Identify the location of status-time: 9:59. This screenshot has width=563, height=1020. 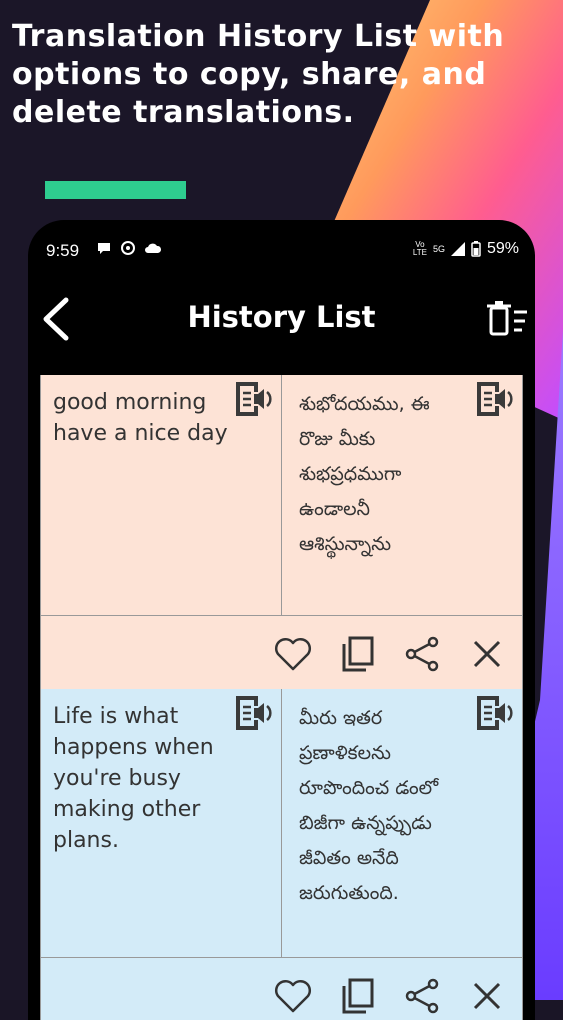
(63, 250).